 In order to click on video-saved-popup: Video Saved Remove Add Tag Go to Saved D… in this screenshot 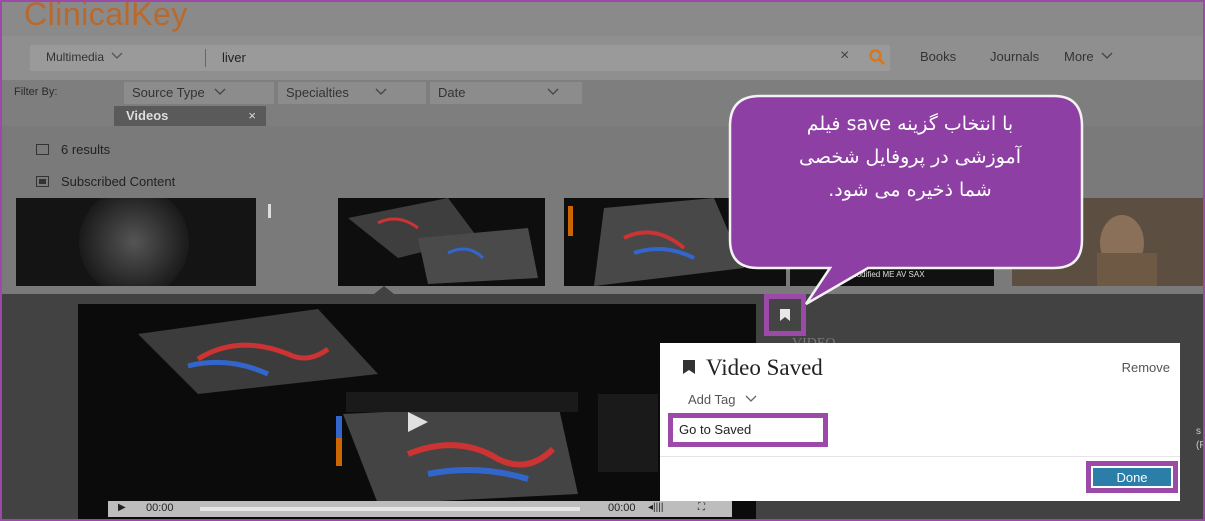, I will do `click(920, 422)`.